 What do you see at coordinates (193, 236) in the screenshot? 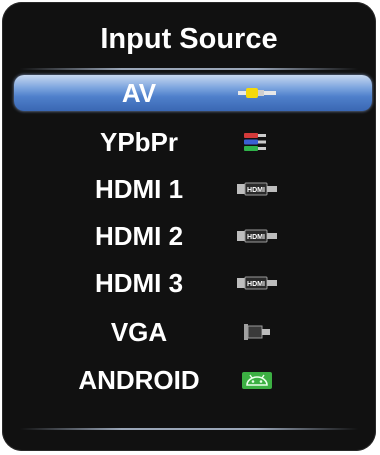
I see `source-item-hdmi-2: HDMI 2 HDMI` at bounding box center [193, 236].